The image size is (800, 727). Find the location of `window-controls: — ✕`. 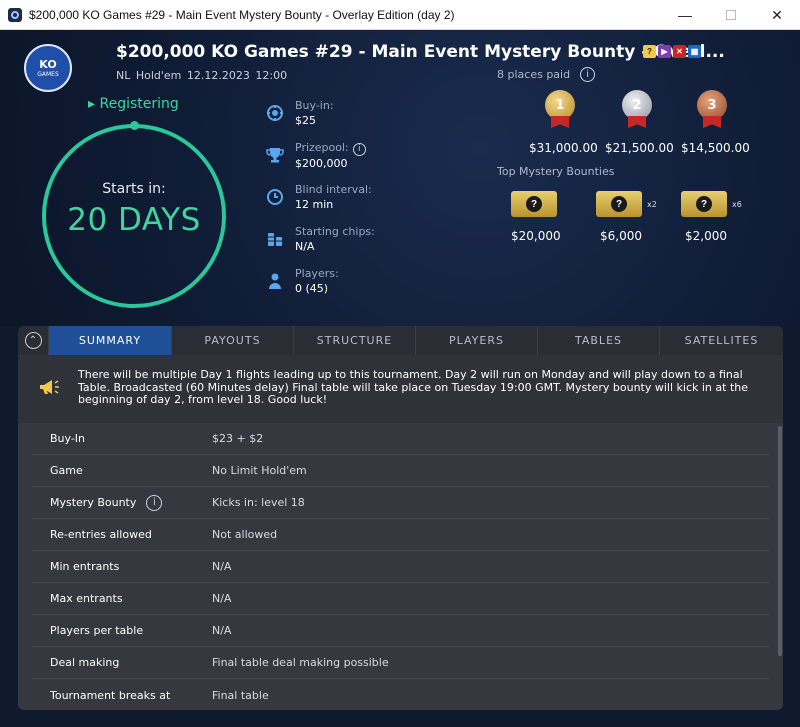

window-controls: — ✕ is located at coordinates (731, 15).